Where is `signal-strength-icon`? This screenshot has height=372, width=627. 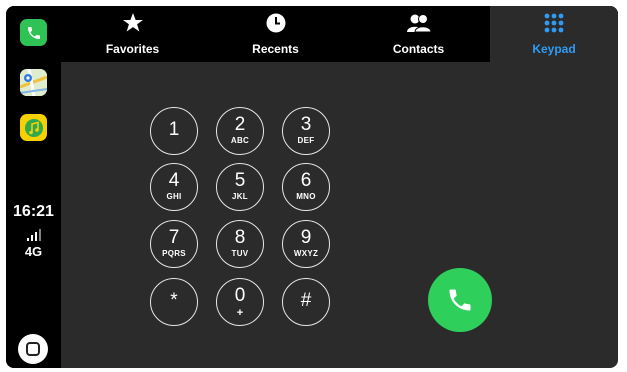
signal-strength-icon is located at coordinates (33, 234).